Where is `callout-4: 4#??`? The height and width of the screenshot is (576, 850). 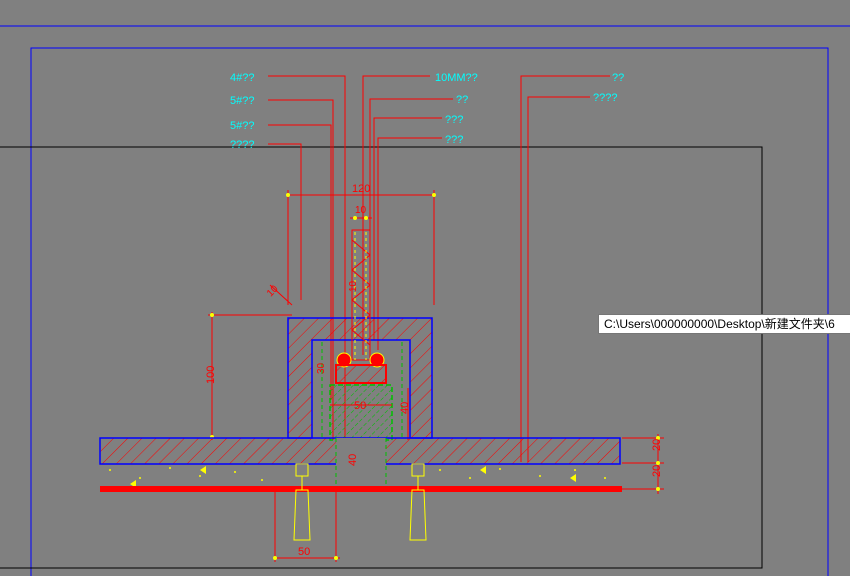
callout-4: 4#?? is located at coordinates (242, 78).